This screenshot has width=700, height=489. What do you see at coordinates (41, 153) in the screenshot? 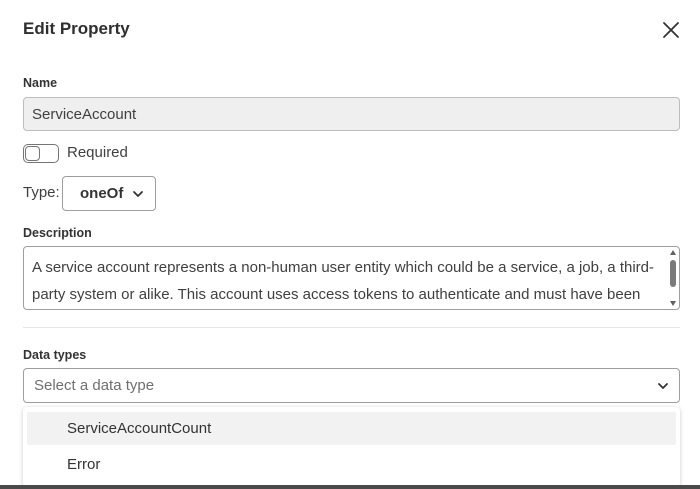
I see `required-toggle` at bounding box center [41, 153].